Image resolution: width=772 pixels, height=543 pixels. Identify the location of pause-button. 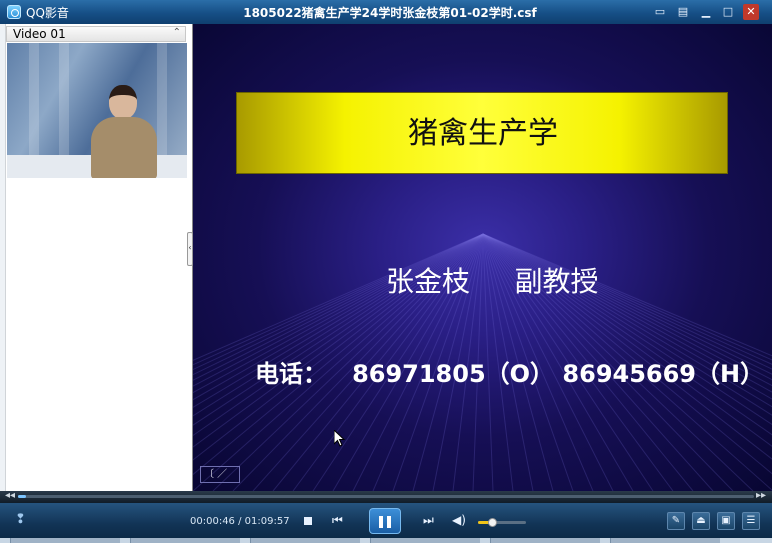
(385, 521).